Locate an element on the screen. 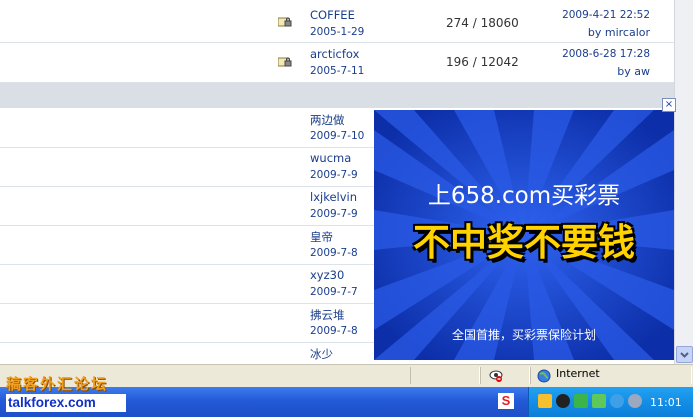 The height and width of the screenshot is (417, 693). qq-icon is located at coordinates (563, 401).